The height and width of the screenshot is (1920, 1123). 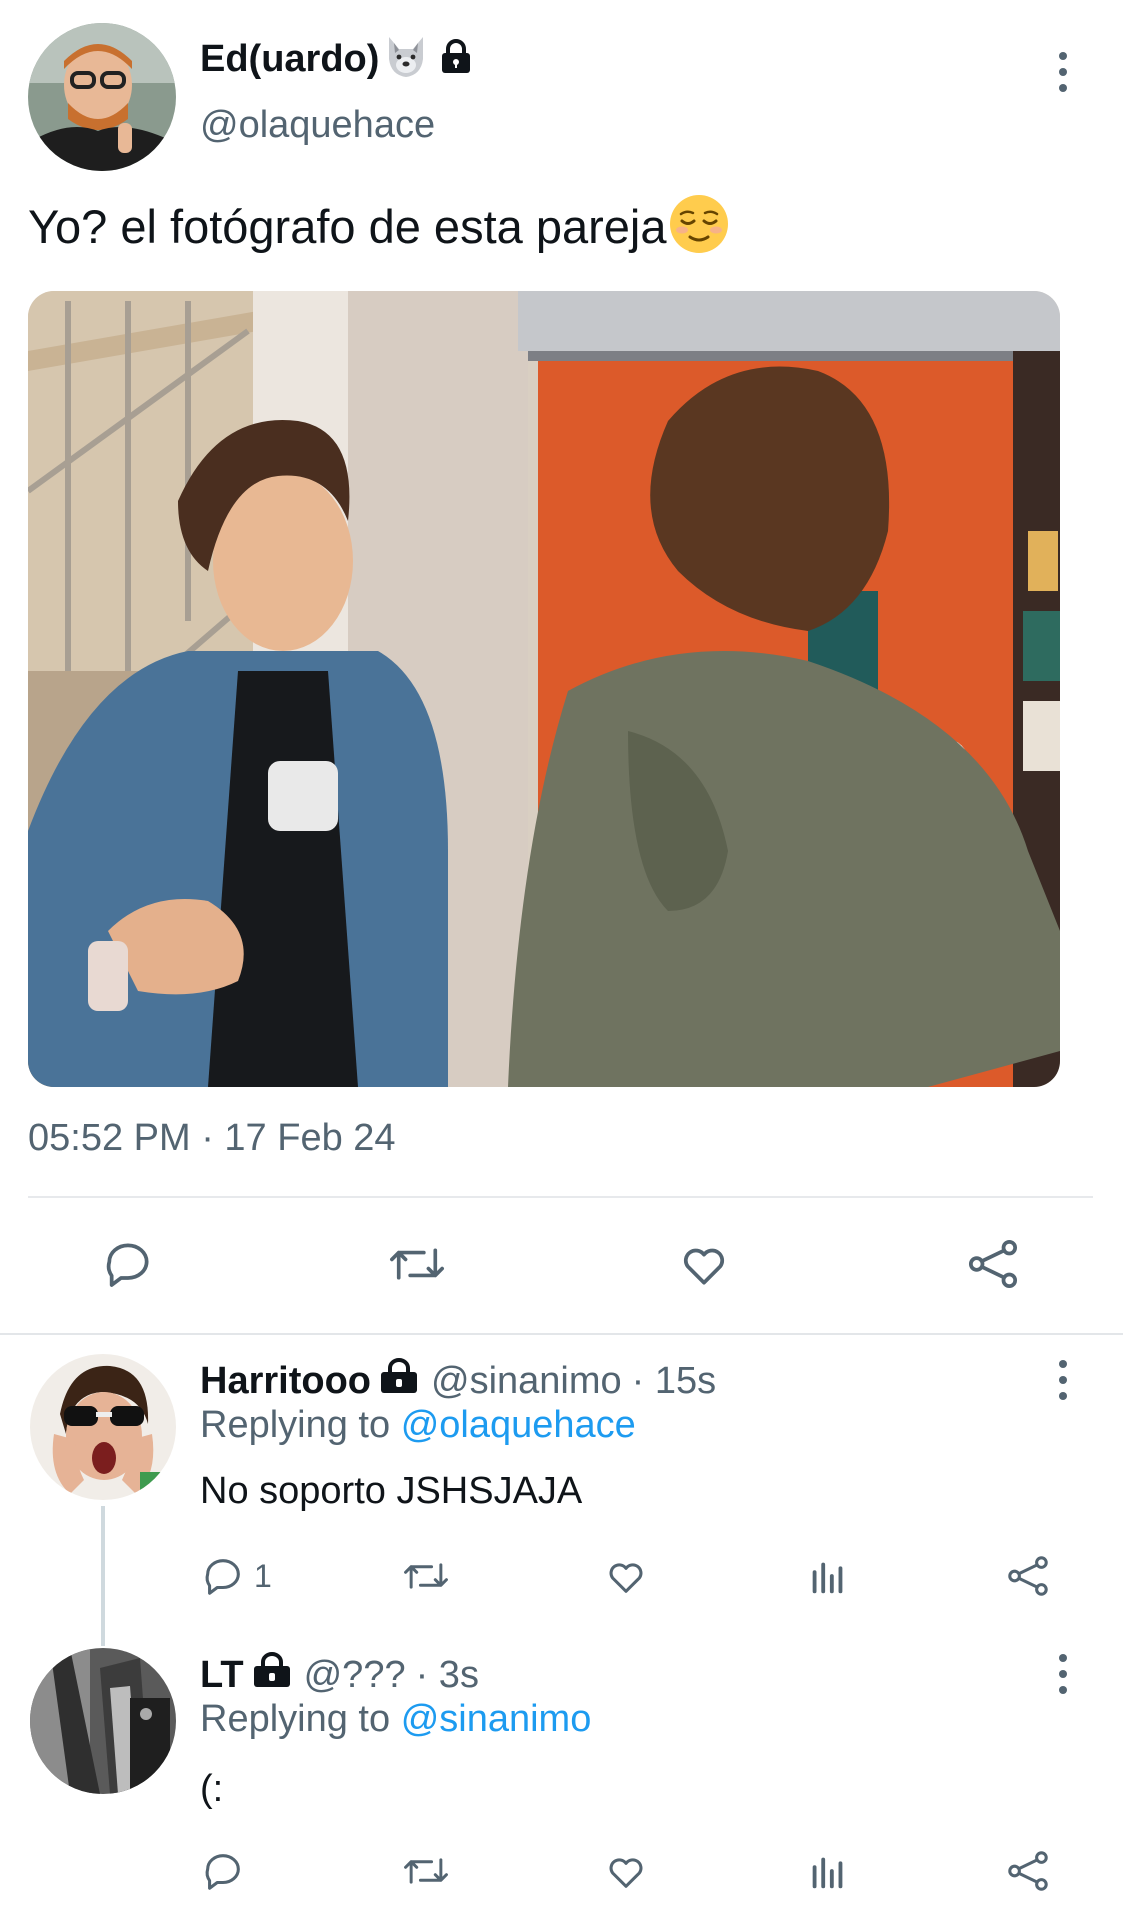 I want to click on replying-to-link: @olaquehace, so click(x=518, y=1425).